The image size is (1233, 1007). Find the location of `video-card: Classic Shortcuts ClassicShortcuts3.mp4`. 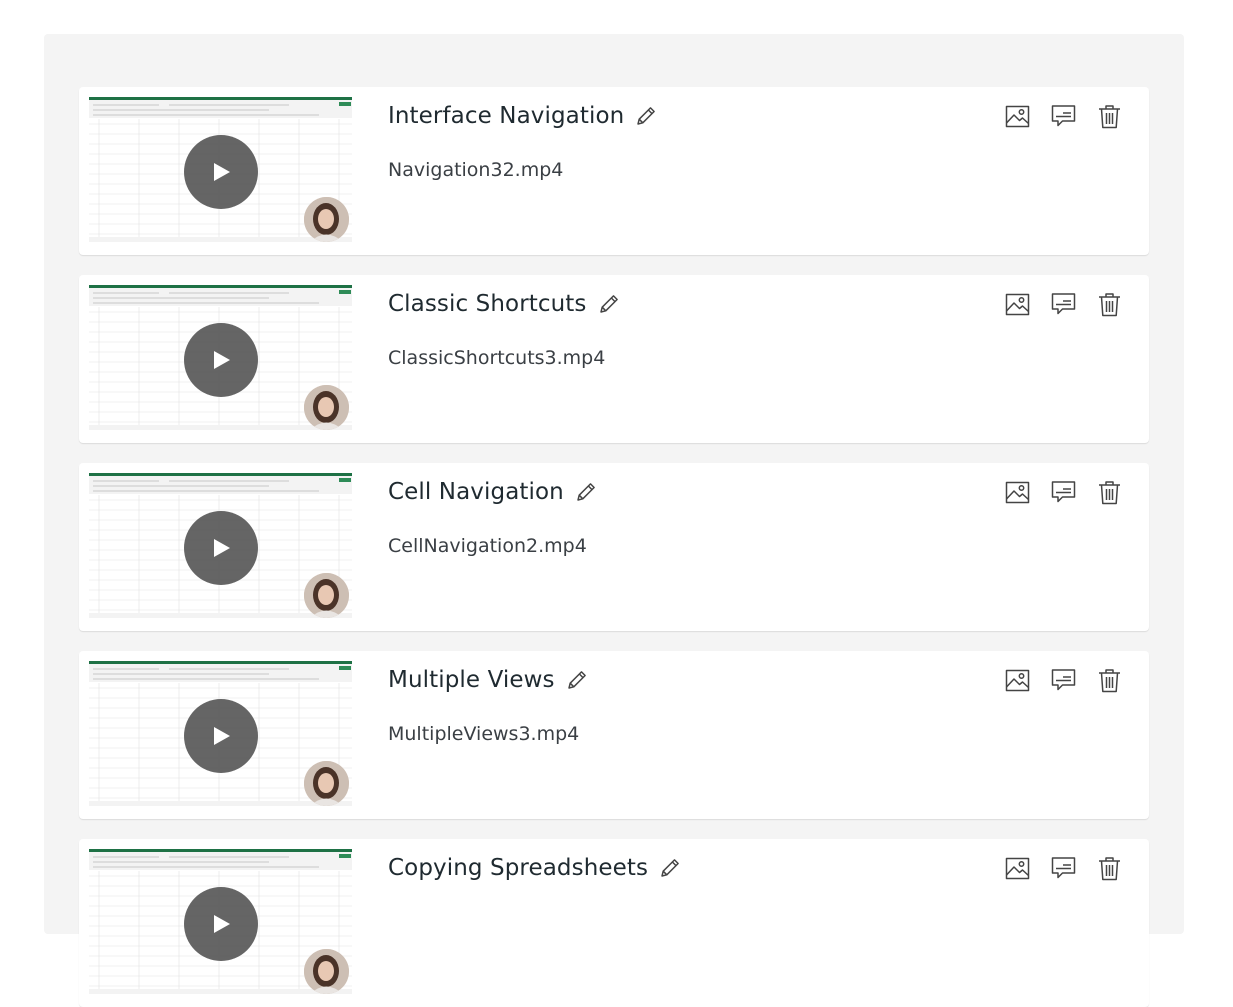

video-card: Classic Shortcuts ClassicShortcuts3.mp4 is located at coordinates (614, 359).